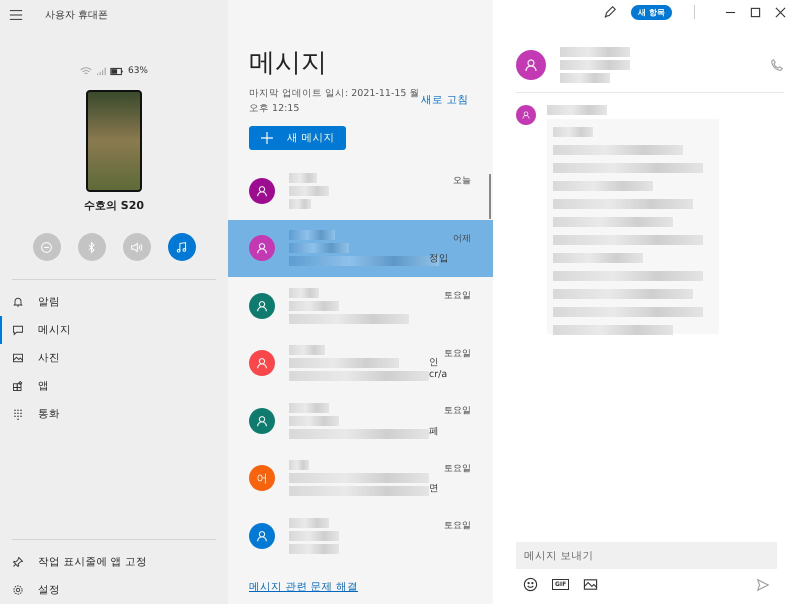 The width and height of the screenshot is (800, 604). What do you see at coordinates (114, 205) in the screenshot?
I see `phone-name: 수호의 S20` at bounding box center [114, 205].